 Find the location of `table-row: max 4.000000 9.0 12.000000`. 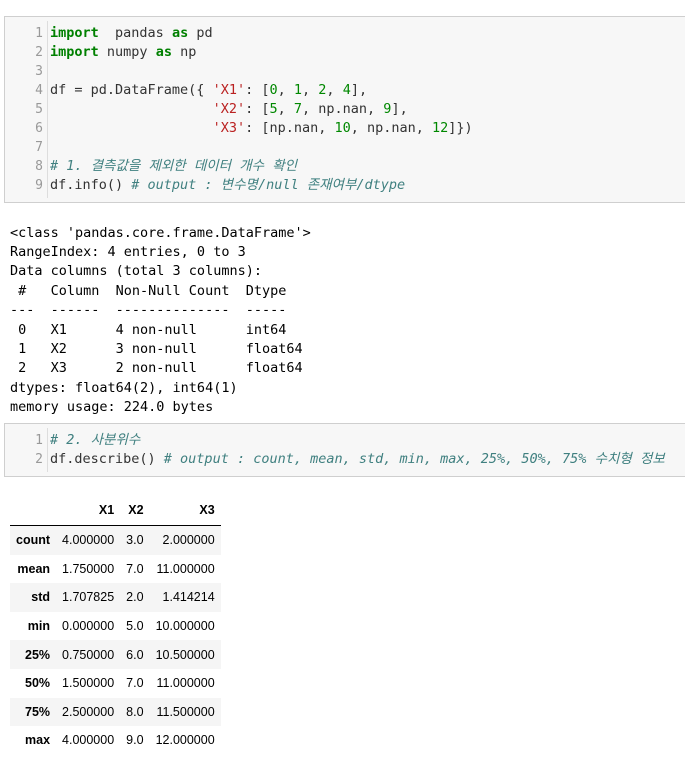

table-row: max 4.000000 9.0 12.000000 is located at coordinates (115, 740).